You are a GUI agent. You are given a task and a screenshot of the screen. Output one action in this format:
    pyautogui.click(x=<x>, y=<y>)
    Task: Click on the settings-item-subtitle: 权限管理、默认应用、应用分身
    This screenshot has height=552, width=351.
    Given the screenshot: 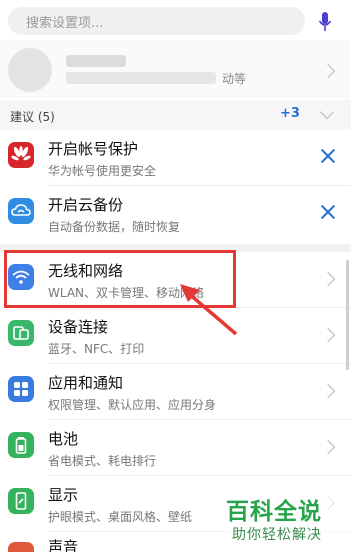 What is the action you would take?
    pyautogui.click(x=132, y=405)
    